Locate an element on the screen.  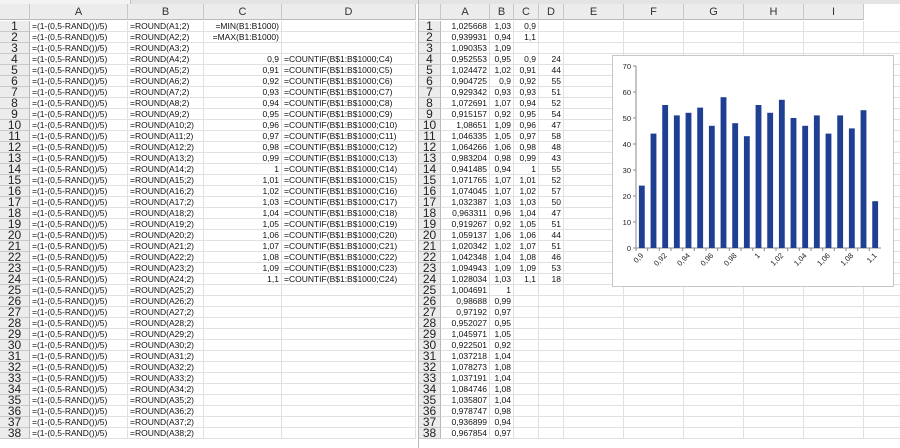
cell-c: 1,04 is located at coordinates (243, 213).